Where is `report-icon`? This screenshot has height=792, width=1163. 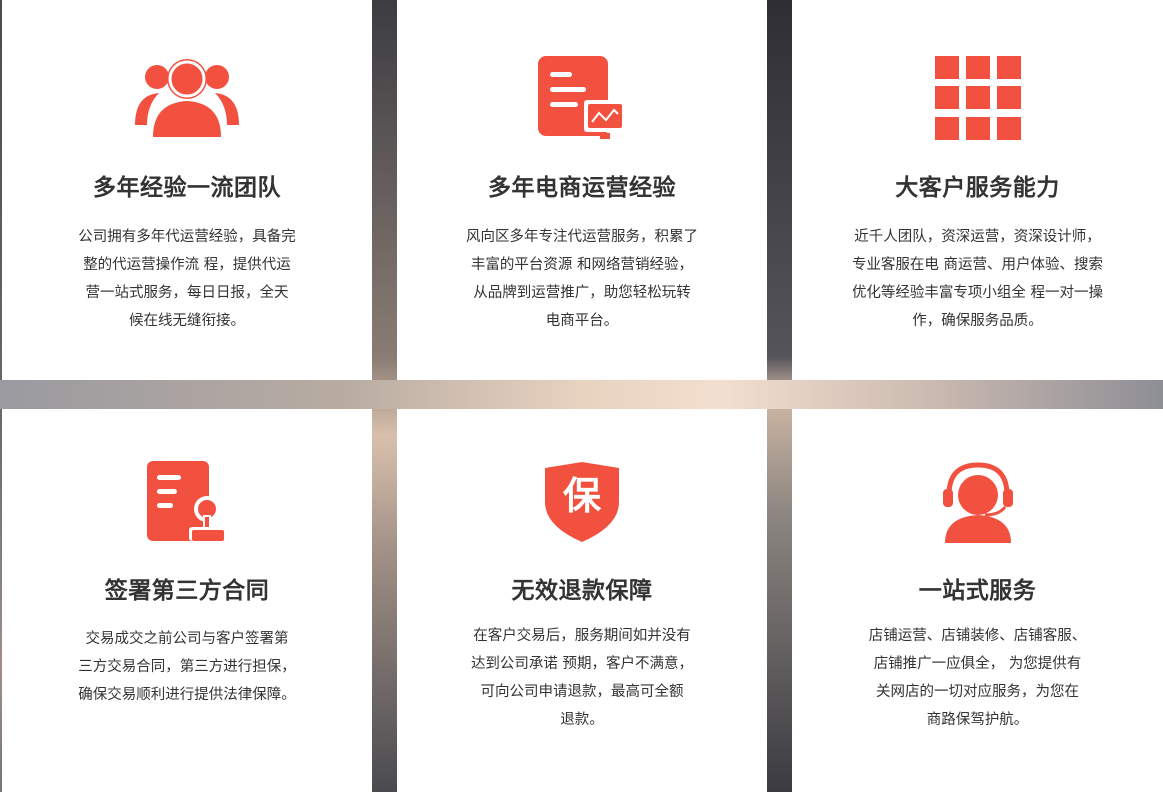
report-icon is located at coordinates (582, 97).